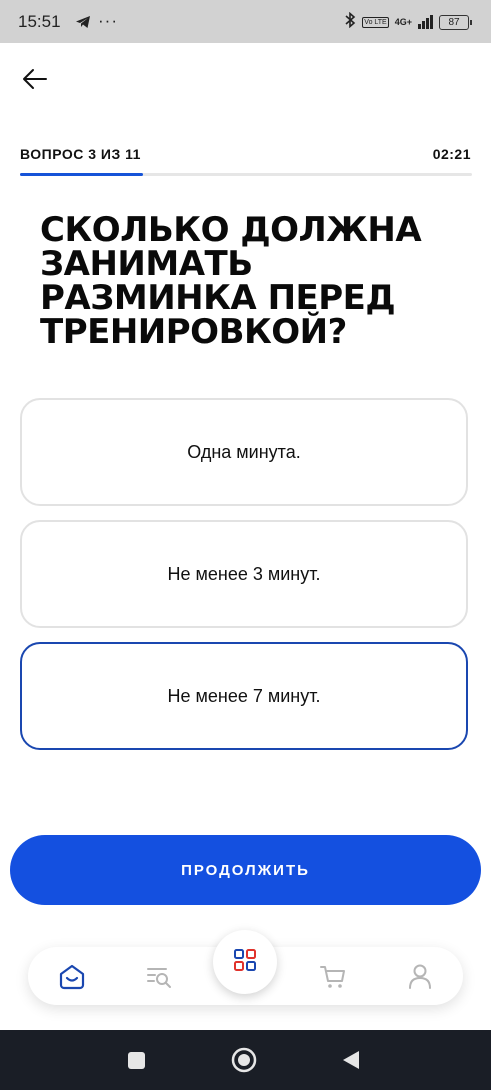 The image size is (491, 1090). I want to click on answer-label: Одна минута., so click(244, 451).